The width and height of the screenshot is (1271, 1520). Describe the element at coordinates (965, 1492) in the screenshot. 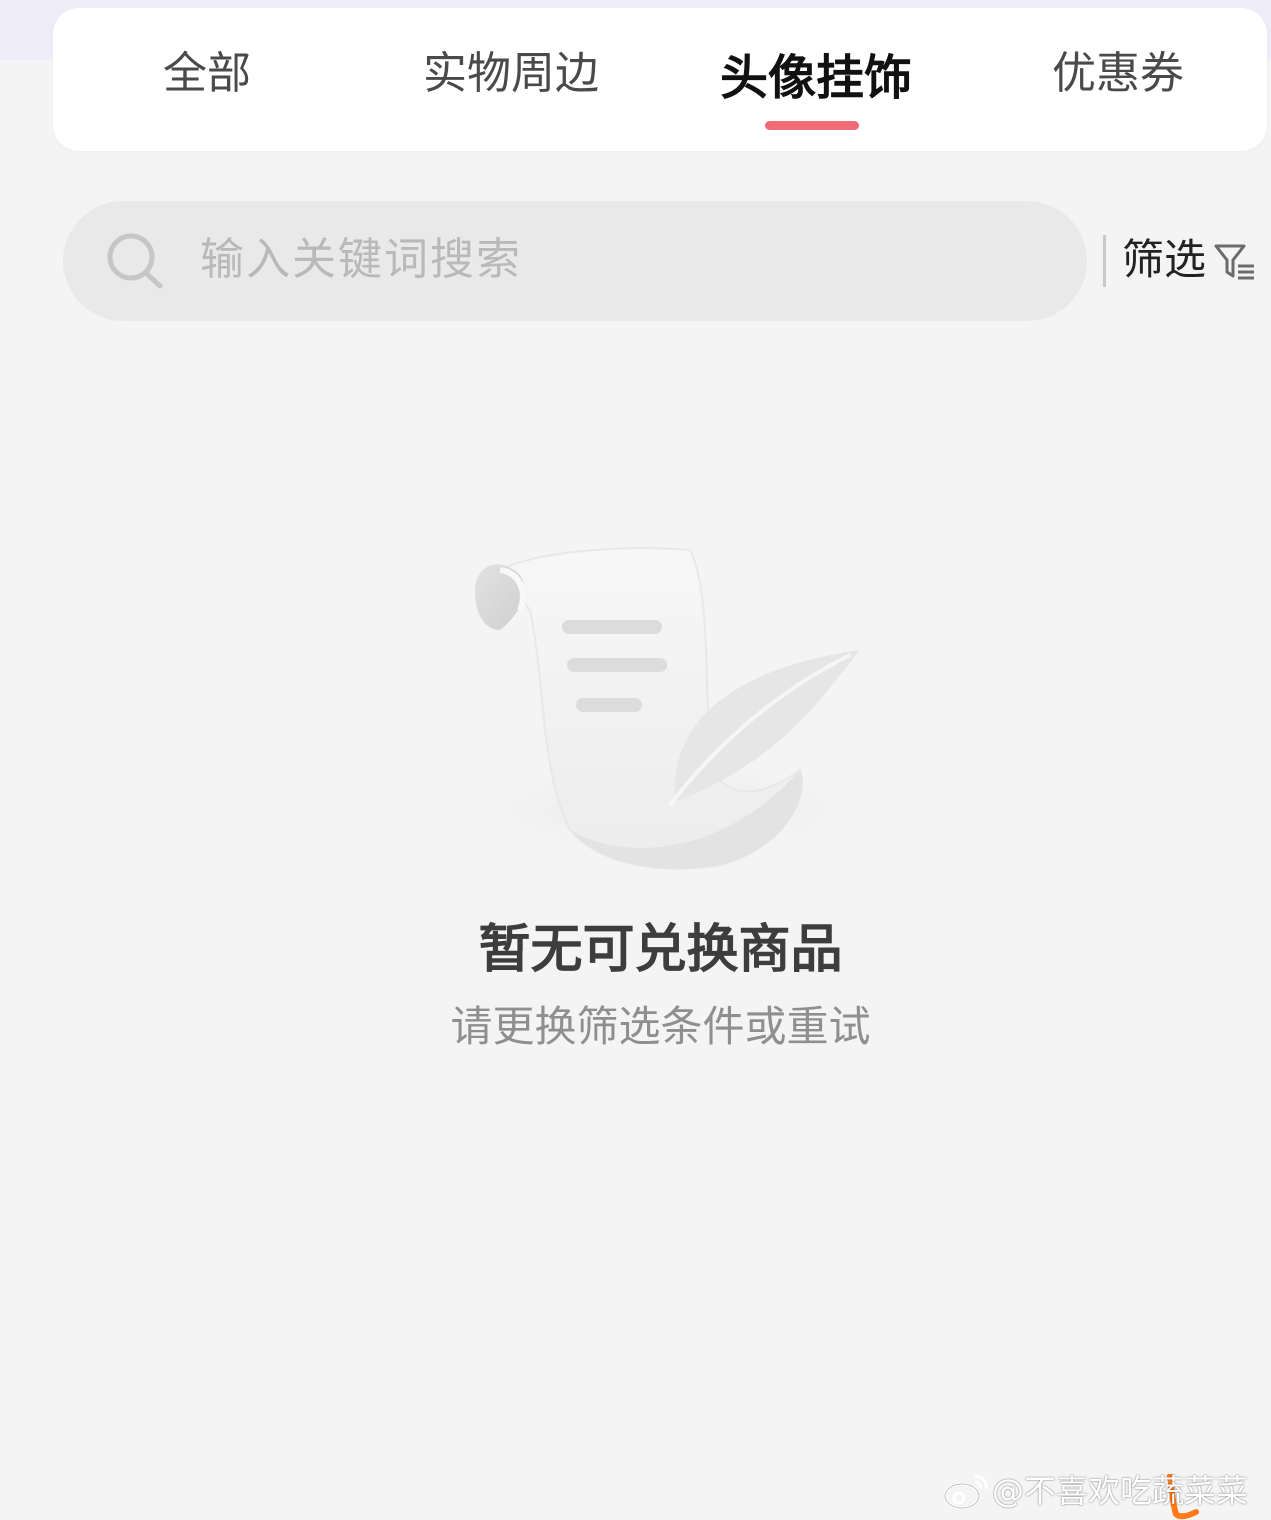

I see `weibo-icon` at that location.